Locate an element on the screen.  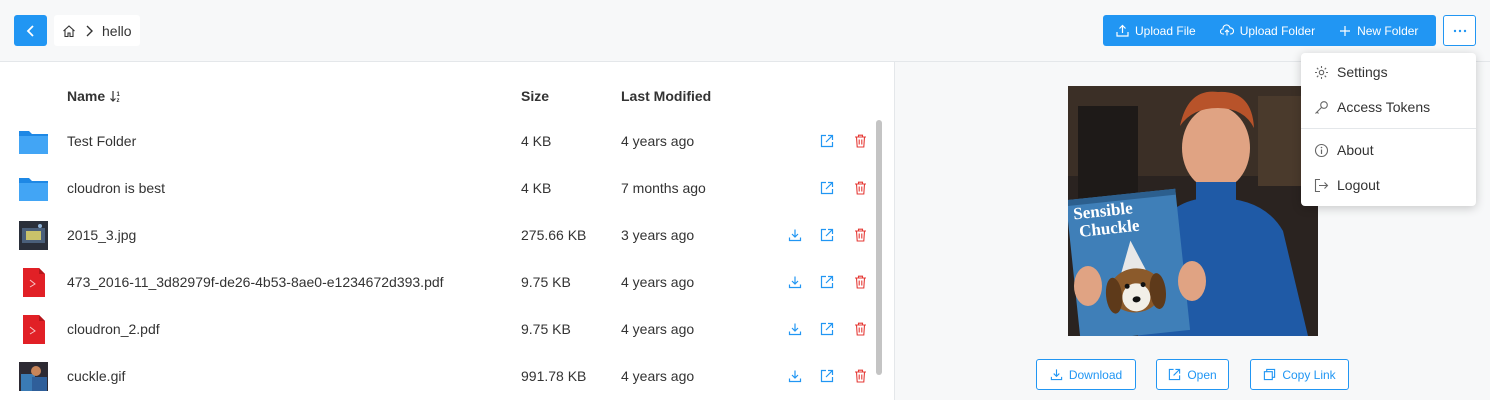
breadcrumb-current-folder: hello is located at coordinates (117, 31).